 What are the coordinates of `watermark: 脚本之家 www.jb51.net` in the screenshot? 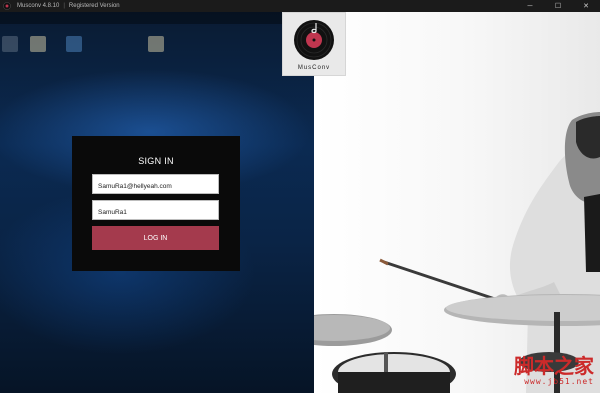 It's located at (554, 371).